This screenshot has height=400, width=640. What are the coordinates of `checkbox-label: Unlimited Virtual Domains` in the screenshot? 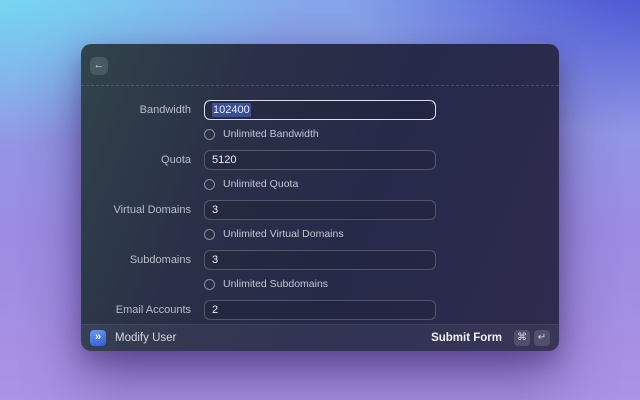 It's located at (283, 234).